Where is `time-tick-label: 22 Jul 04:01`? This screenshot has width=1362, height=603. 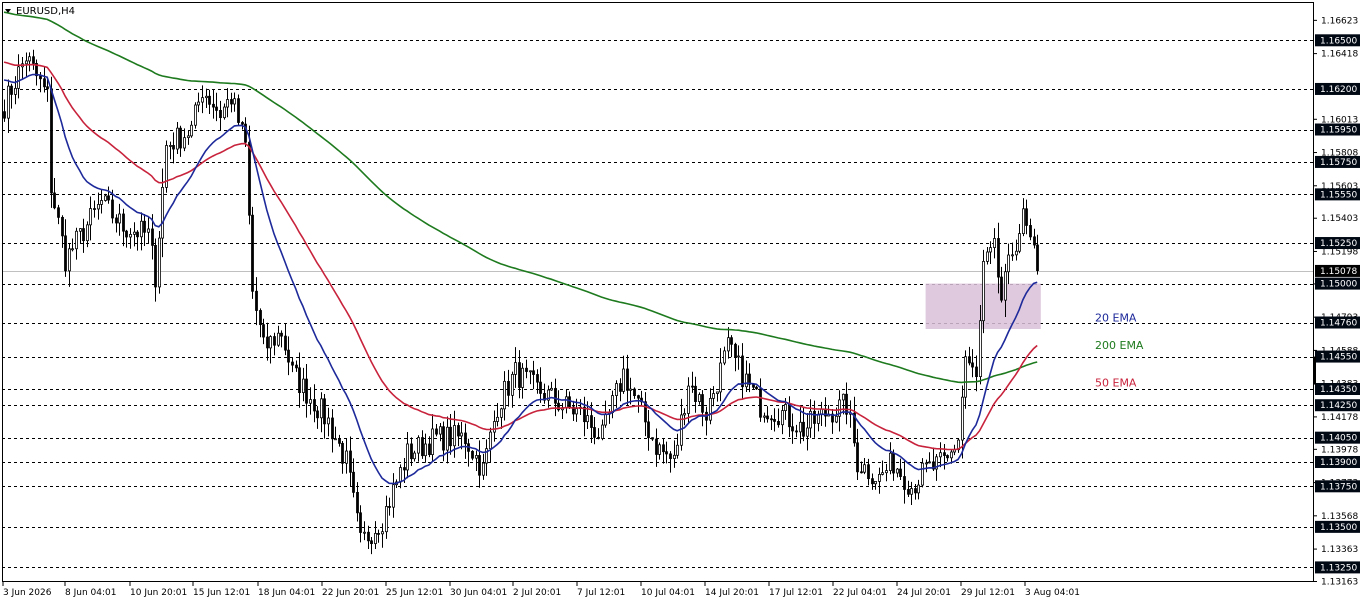 time-tick-label: 22 Jul 04:01 is located at coordinates (860, 593).